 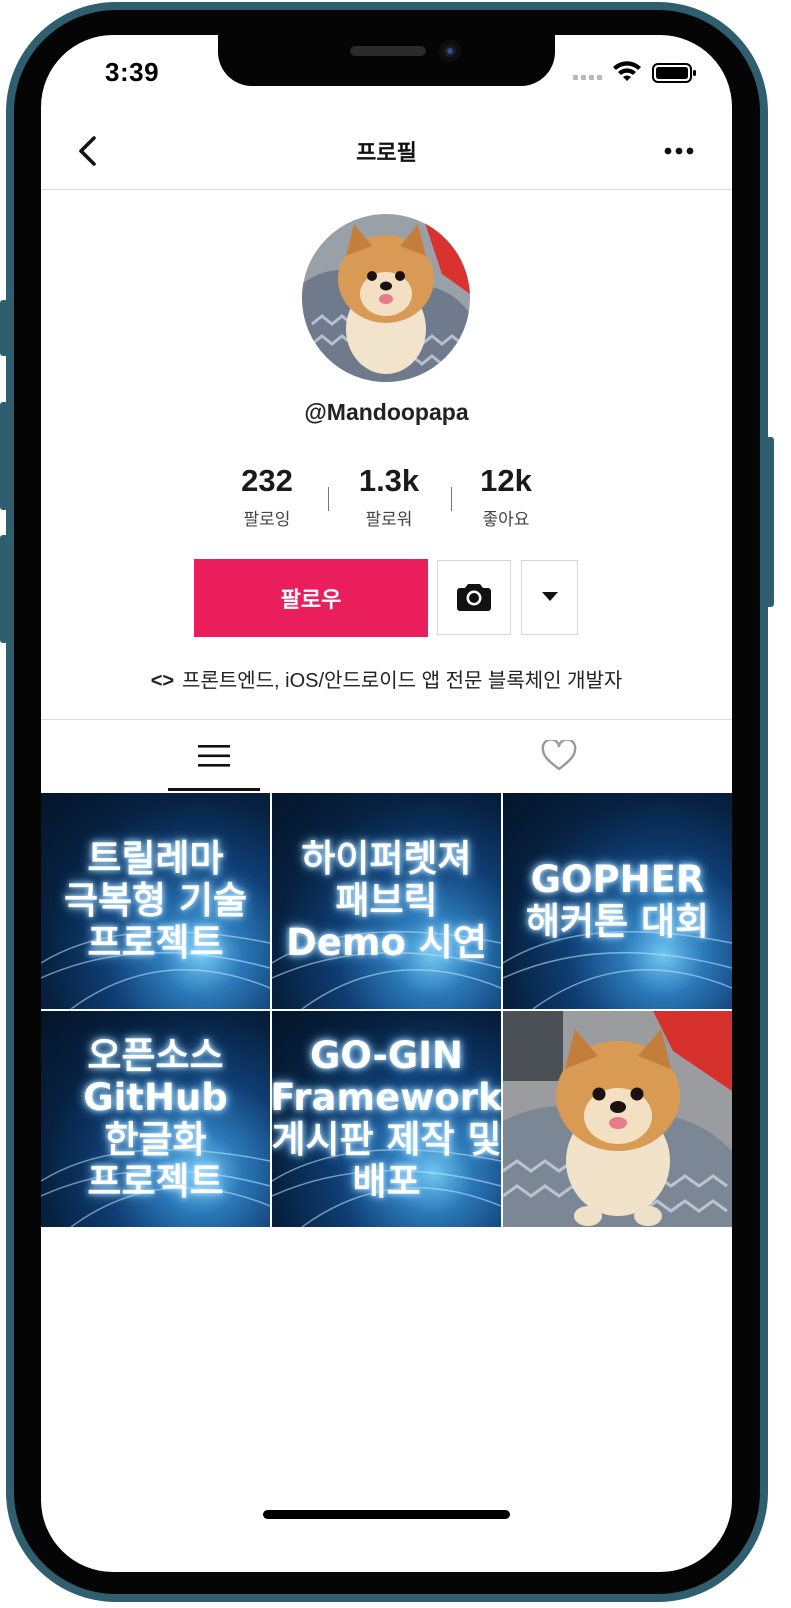 I want to click on post-thumbnail: GO-GIN Framework 게시판 제작 및 배포, so click(x=386, y=1119).